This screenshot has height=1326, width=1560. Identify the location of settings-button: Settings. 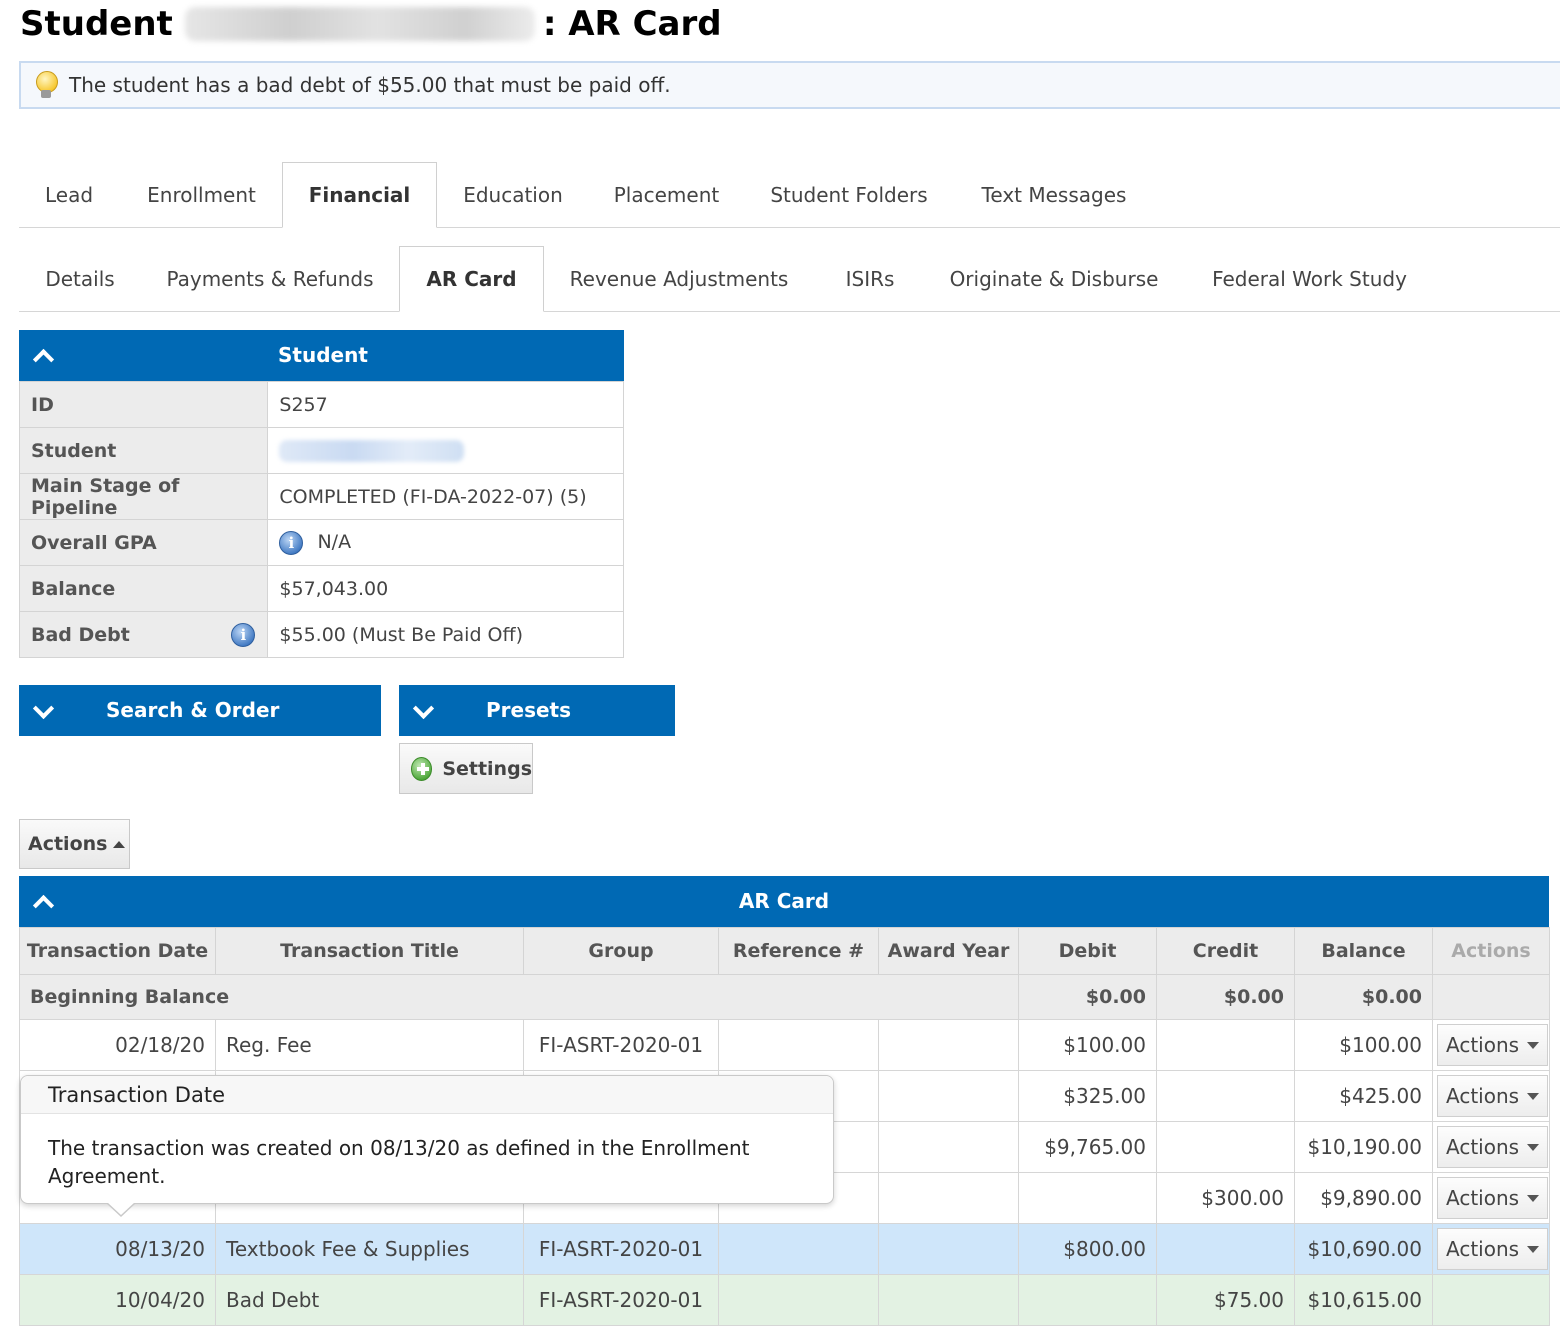
(466, 768).